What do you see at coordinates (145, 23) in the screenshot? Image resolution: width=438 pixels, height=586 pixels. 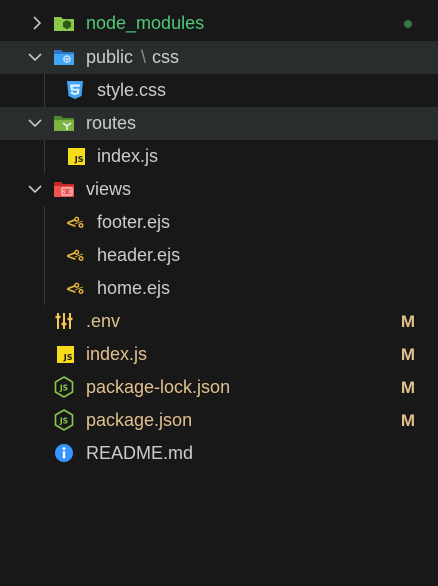 I see `tree-item-label: node_modules` at bounding box center [145, 23].